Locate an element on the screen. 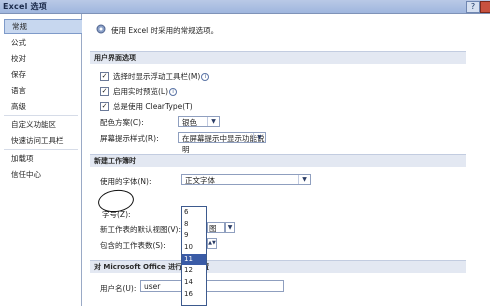  intro-line: 使用 Excel 时采用的常规选项。 is located at coordinates (157, 30).